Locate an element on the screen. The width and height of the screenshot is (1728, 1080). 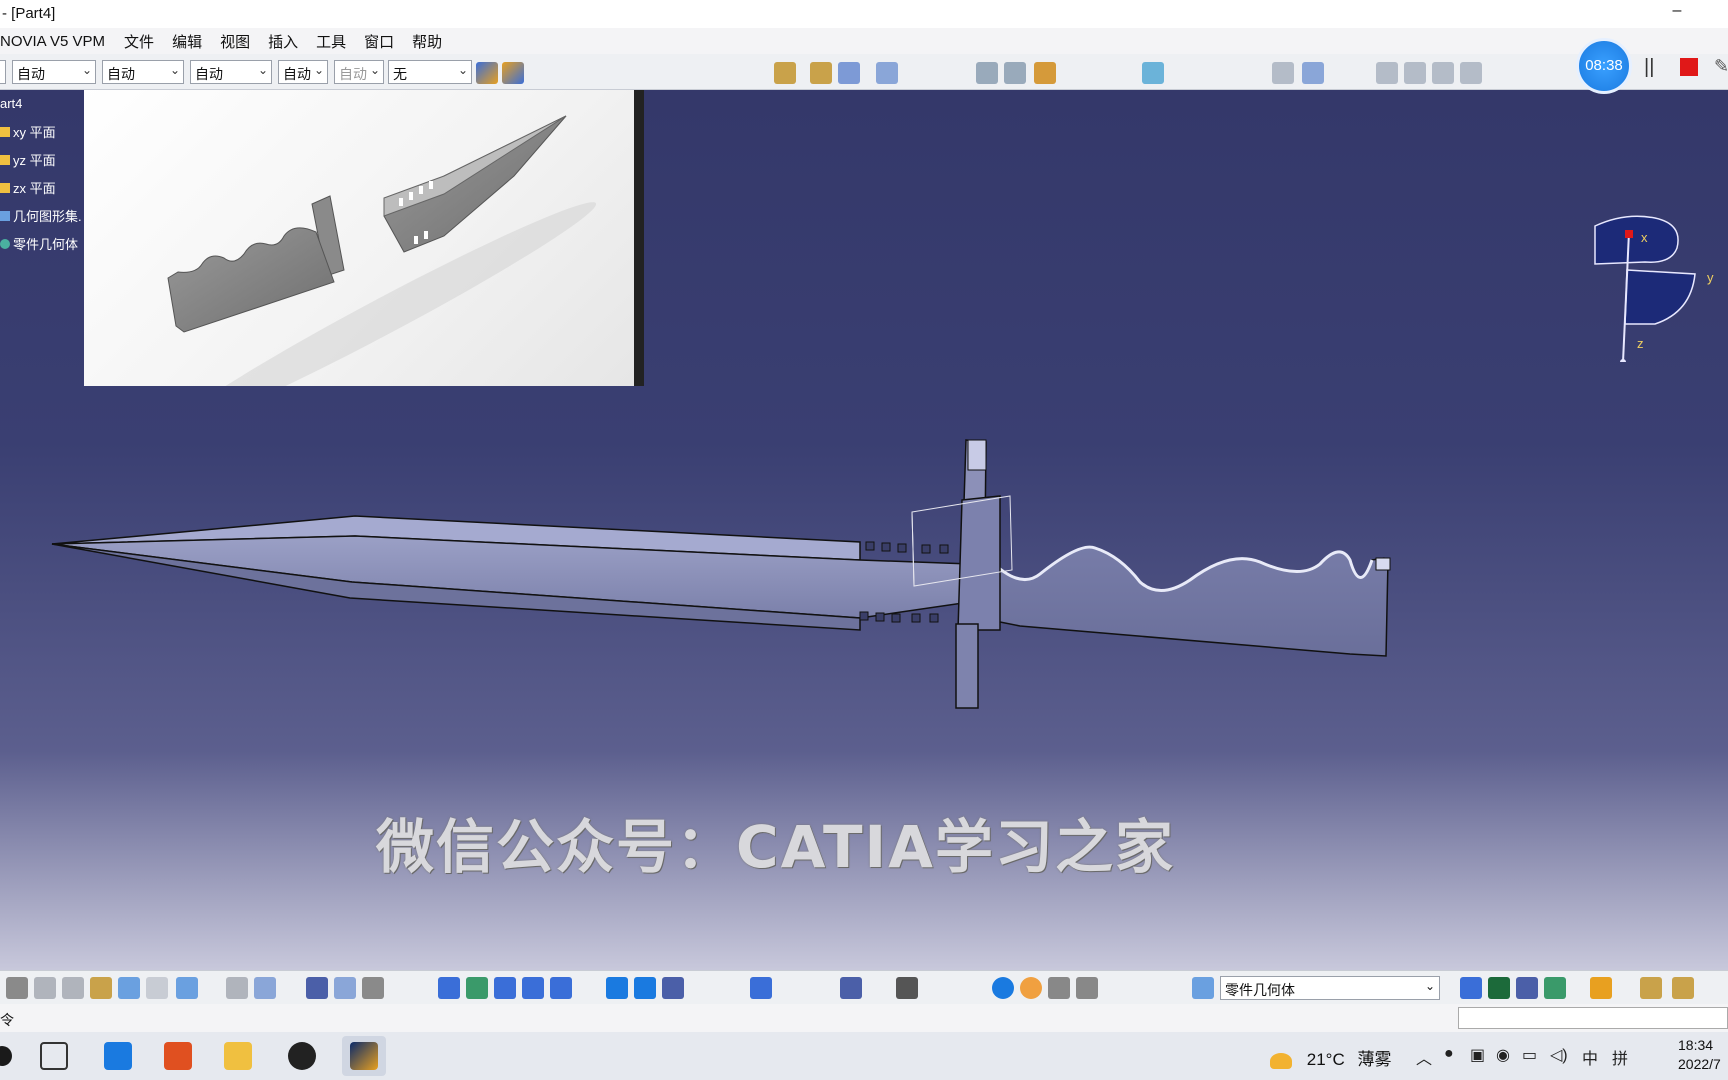
compass-icon: x y z is located at coordinates (1655, 288).